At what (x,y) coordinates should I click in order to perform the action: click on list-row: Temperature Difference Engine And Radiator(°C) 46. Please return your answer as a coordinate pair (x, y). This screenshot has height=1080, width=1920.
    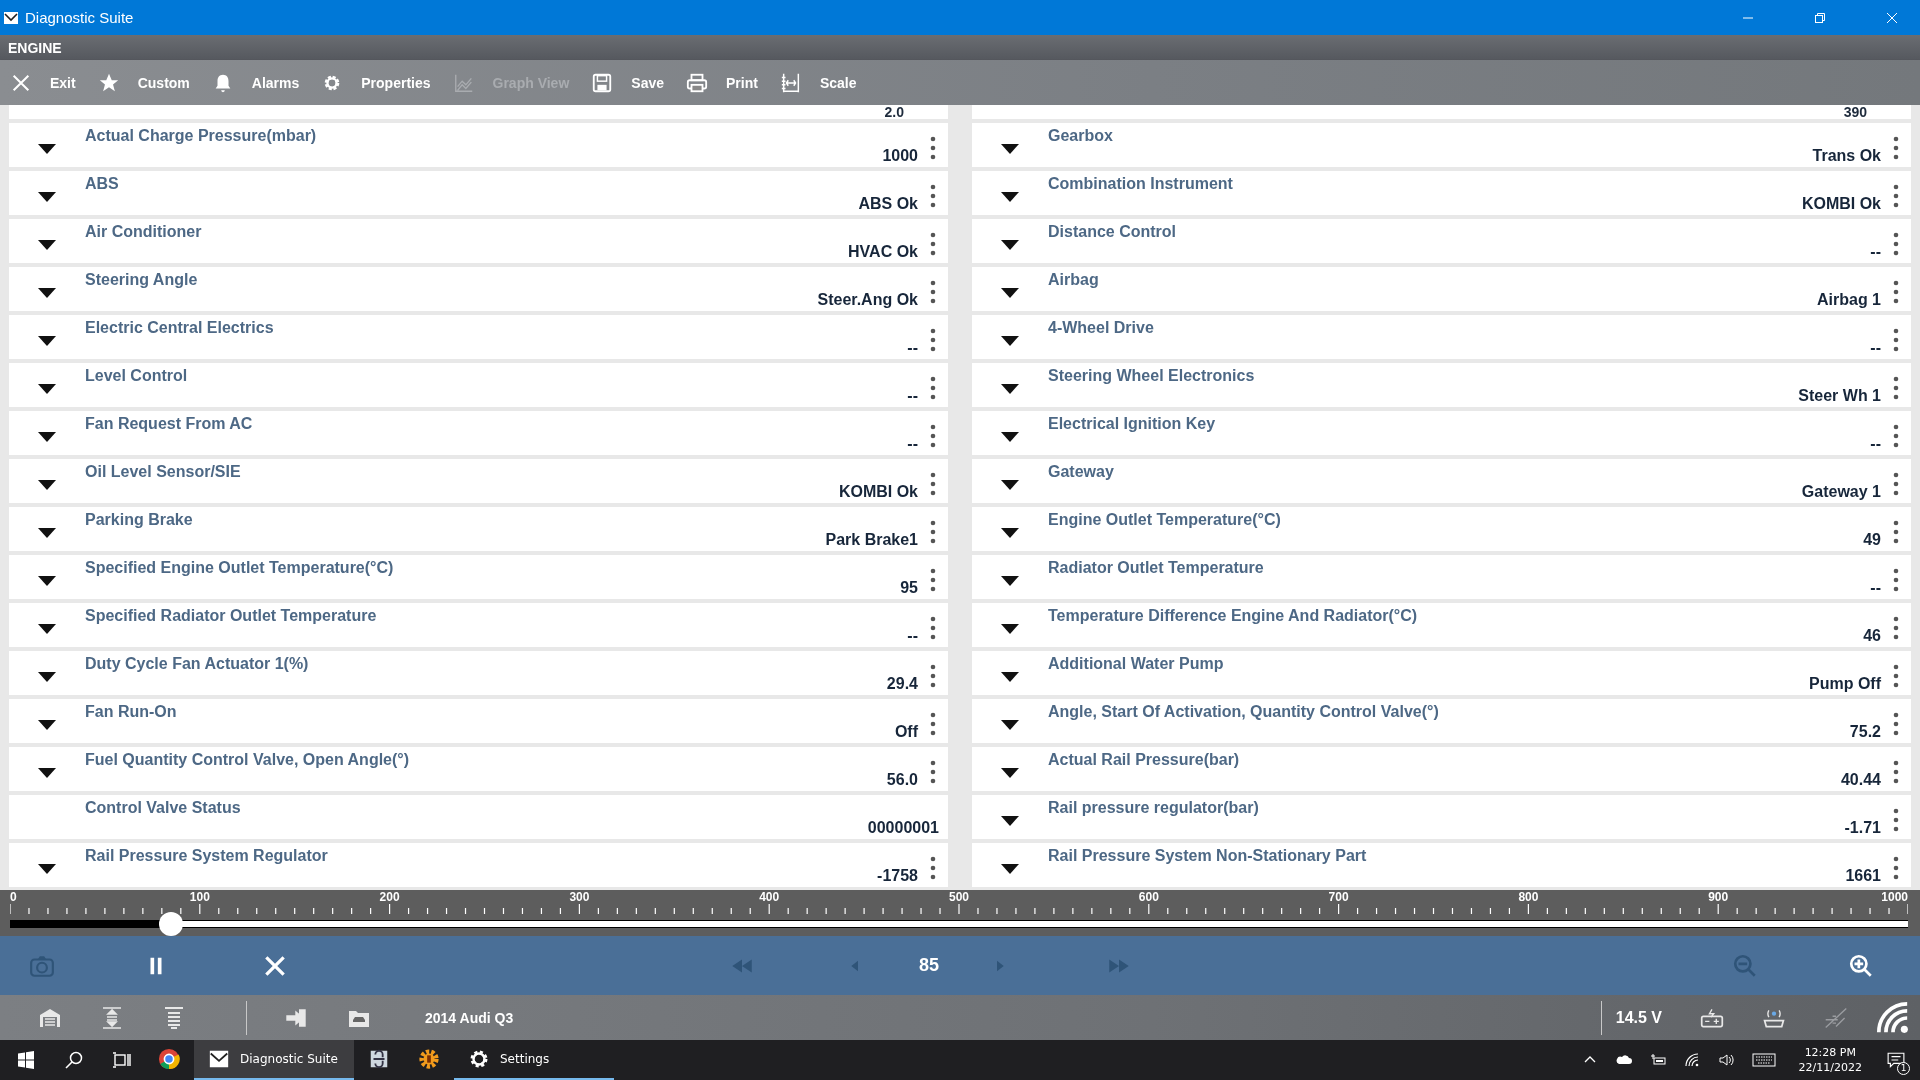
    Looking at the image, I should click on (1441, 625).